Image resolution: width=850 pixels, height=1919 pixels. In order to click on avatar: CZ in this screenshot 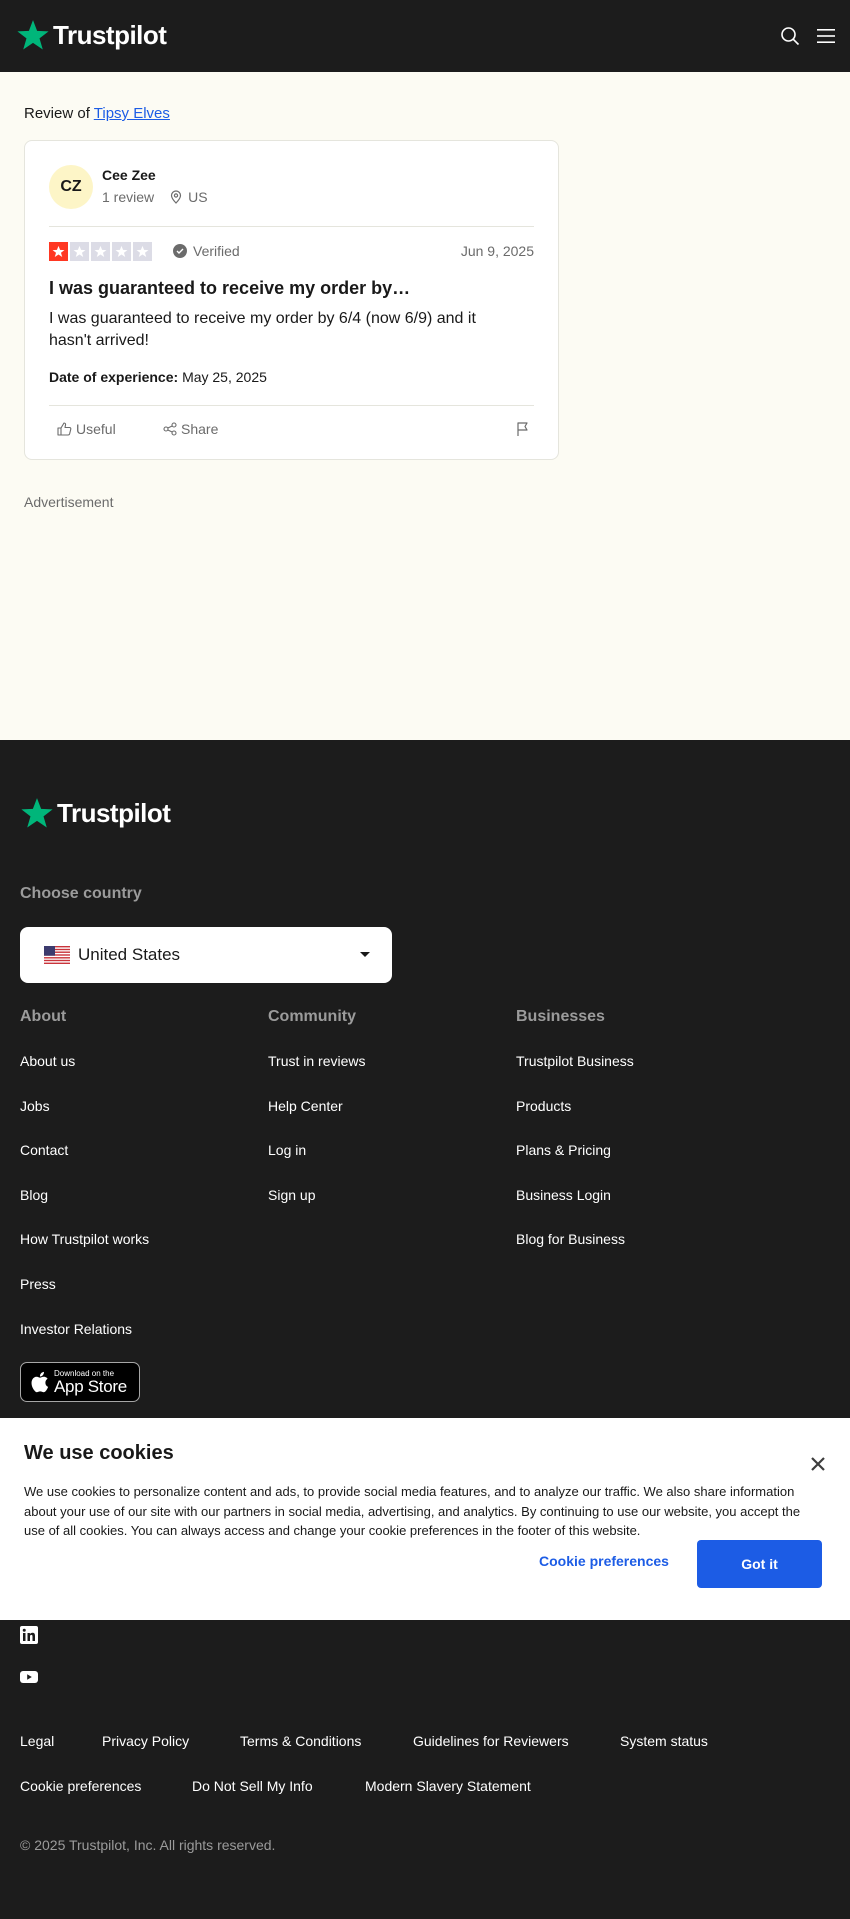, I will do `click(71, 187)`.